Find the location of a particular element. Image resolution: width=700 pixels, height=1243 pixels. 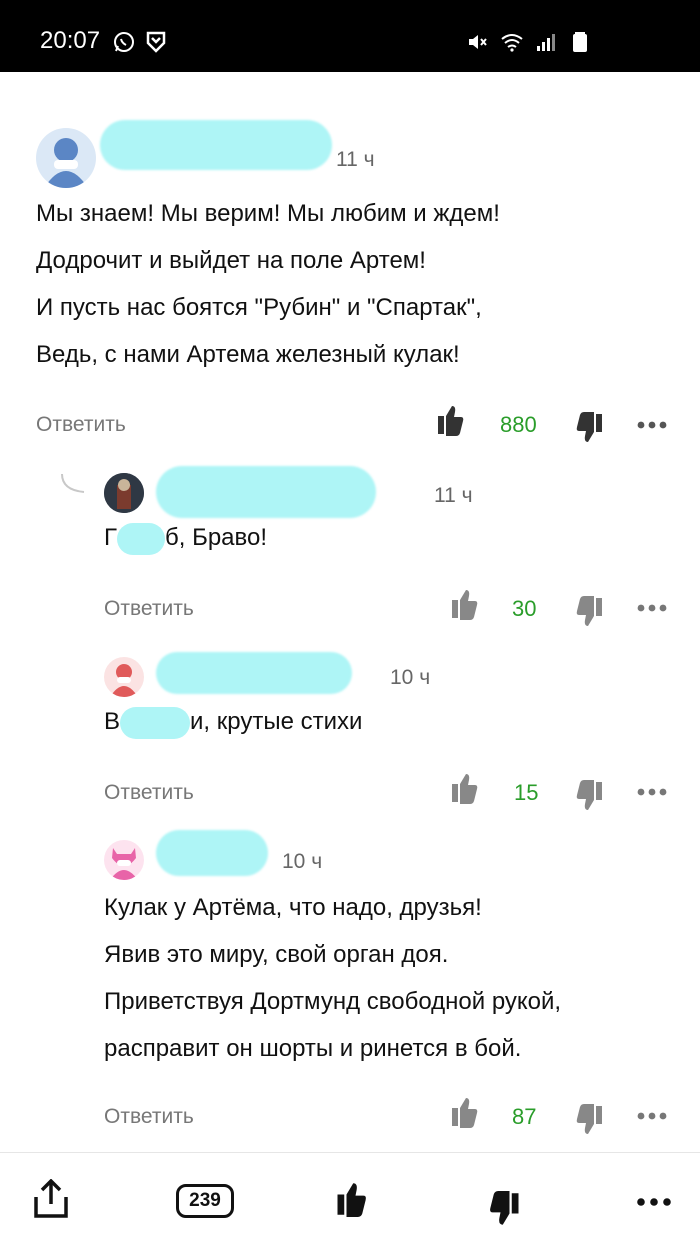

whatsapp-icon is located at coordinates (124, 42).